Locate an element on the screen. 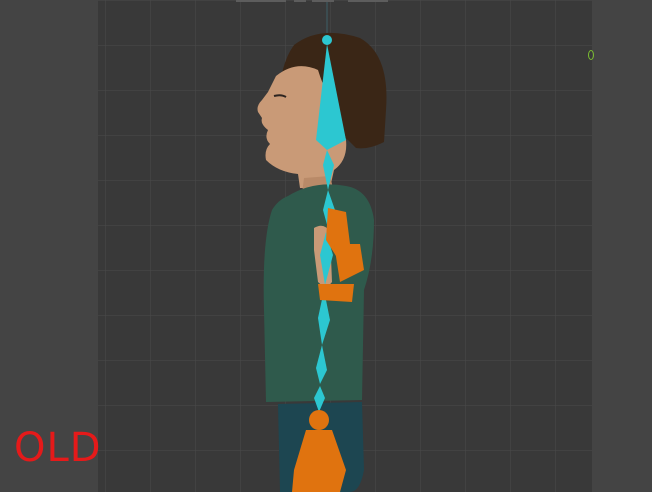 This screenshot has width=652, height=492. bone-joint-head-tip is located at coordinates (327, 40).